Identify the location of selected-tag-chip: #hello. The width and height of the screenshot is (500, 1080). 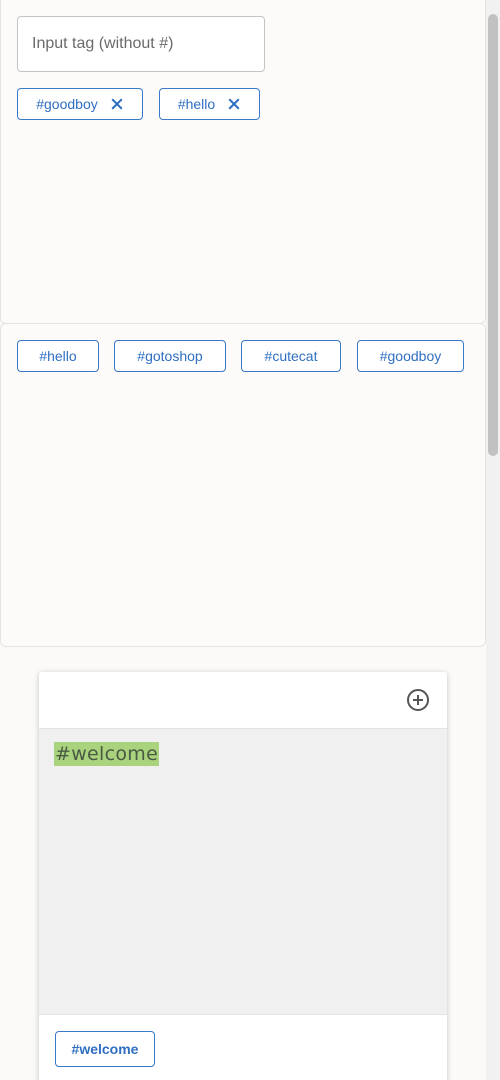
(209, 104).